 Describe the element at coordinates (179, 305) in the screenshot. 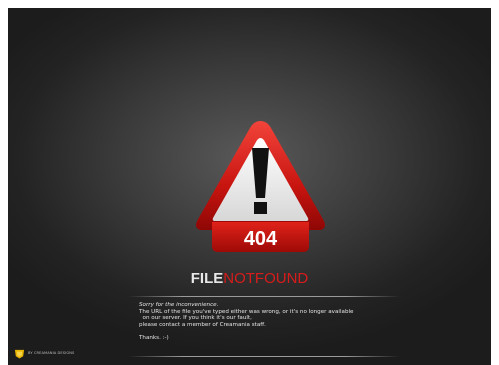

I see `apology-text: Sorry for the inconvenience.` at that location.